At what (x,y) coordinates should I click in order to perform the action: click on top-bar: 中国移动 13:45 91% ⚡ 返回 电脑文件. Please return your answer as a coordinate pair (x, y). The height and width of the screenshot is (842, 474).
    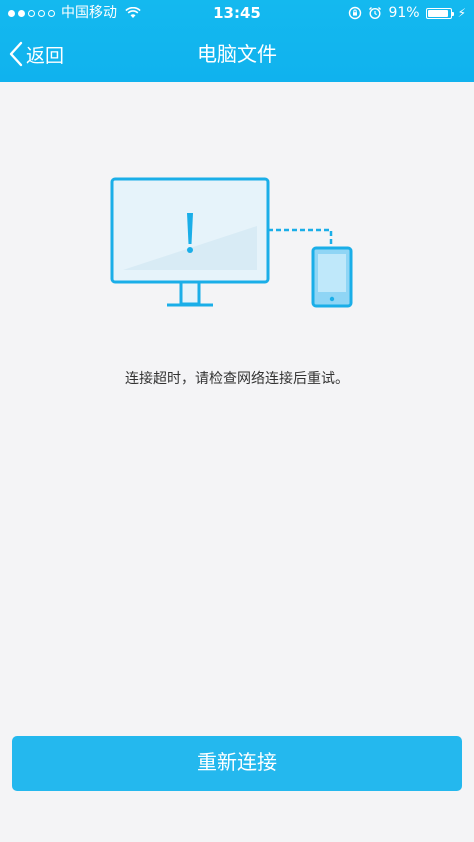
    Looking at the image, I should click on (237, 41).